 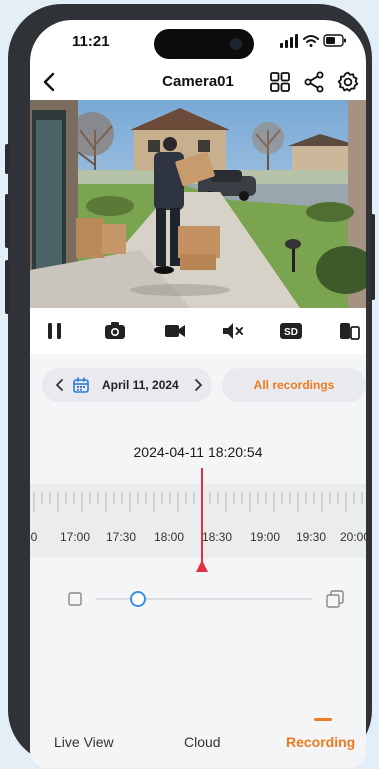 I want to click on date-selector: April 11, 2024, so click(x=127, y=385).